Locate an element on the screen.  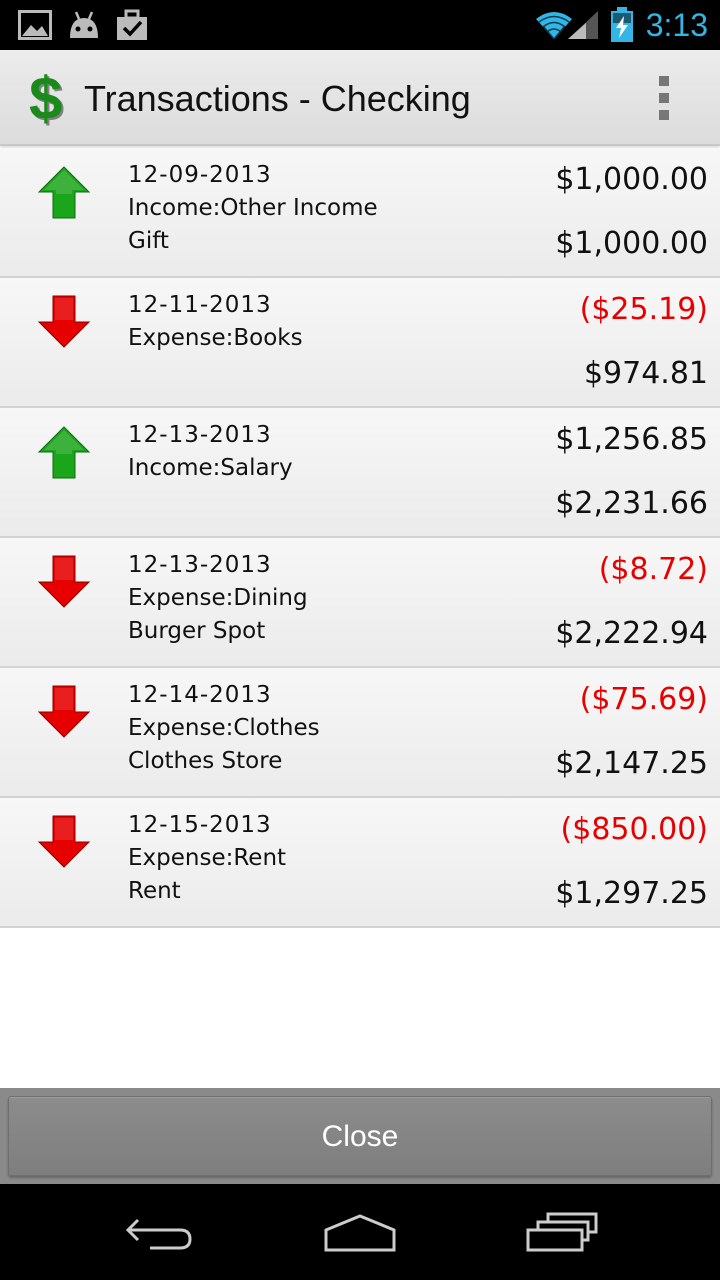
back-icon is located at coordinates (160, 1232).